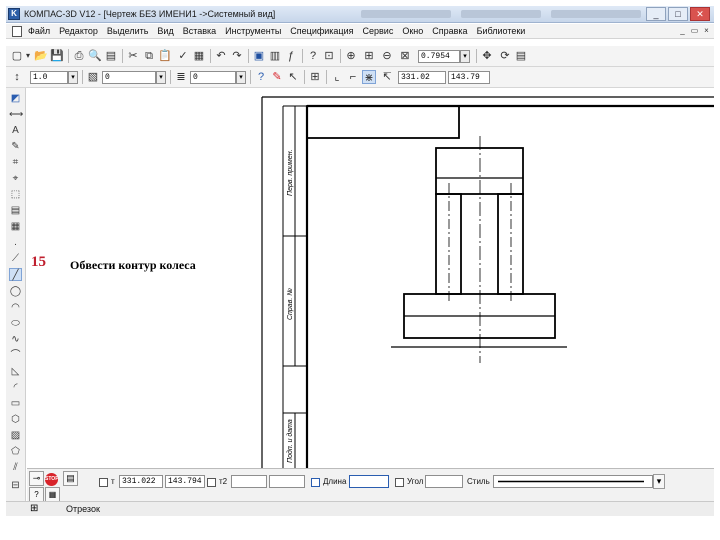 The height and width of the screenshot is (540, 720). I want to click on print-icon: ⎙, so click(79, 56).